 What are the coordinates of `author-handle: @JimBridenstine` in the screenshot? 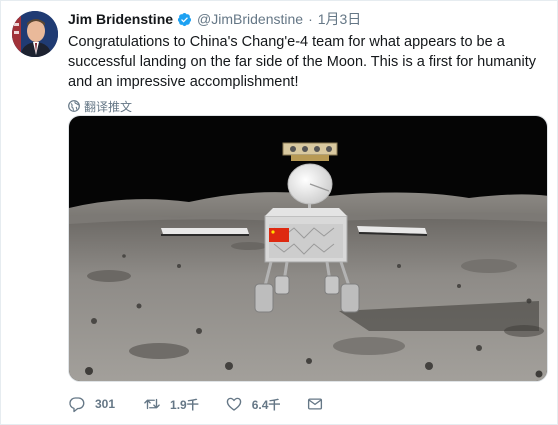 It's located at (250, 19).